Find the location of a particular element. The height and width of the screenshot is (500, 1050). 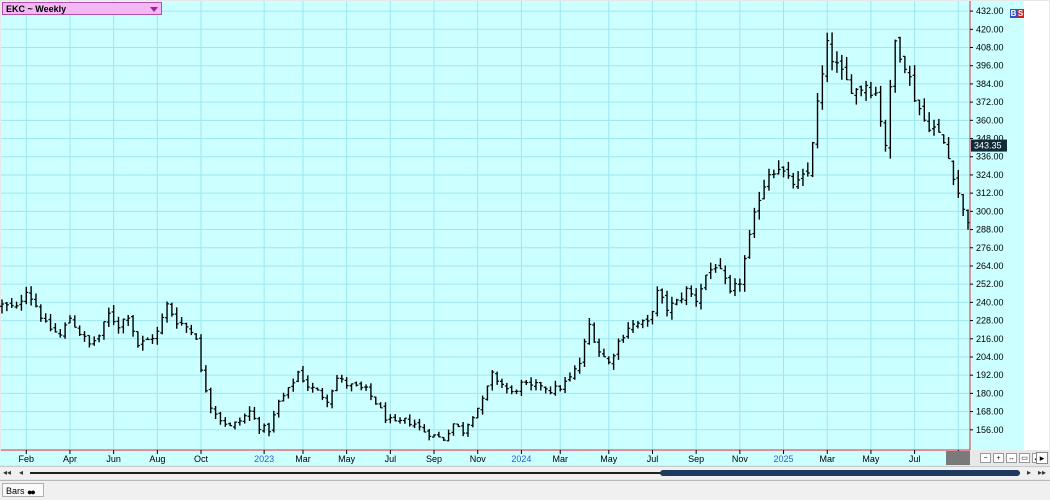

status-bar: Bars ●● is located at coordinates (525, 490).